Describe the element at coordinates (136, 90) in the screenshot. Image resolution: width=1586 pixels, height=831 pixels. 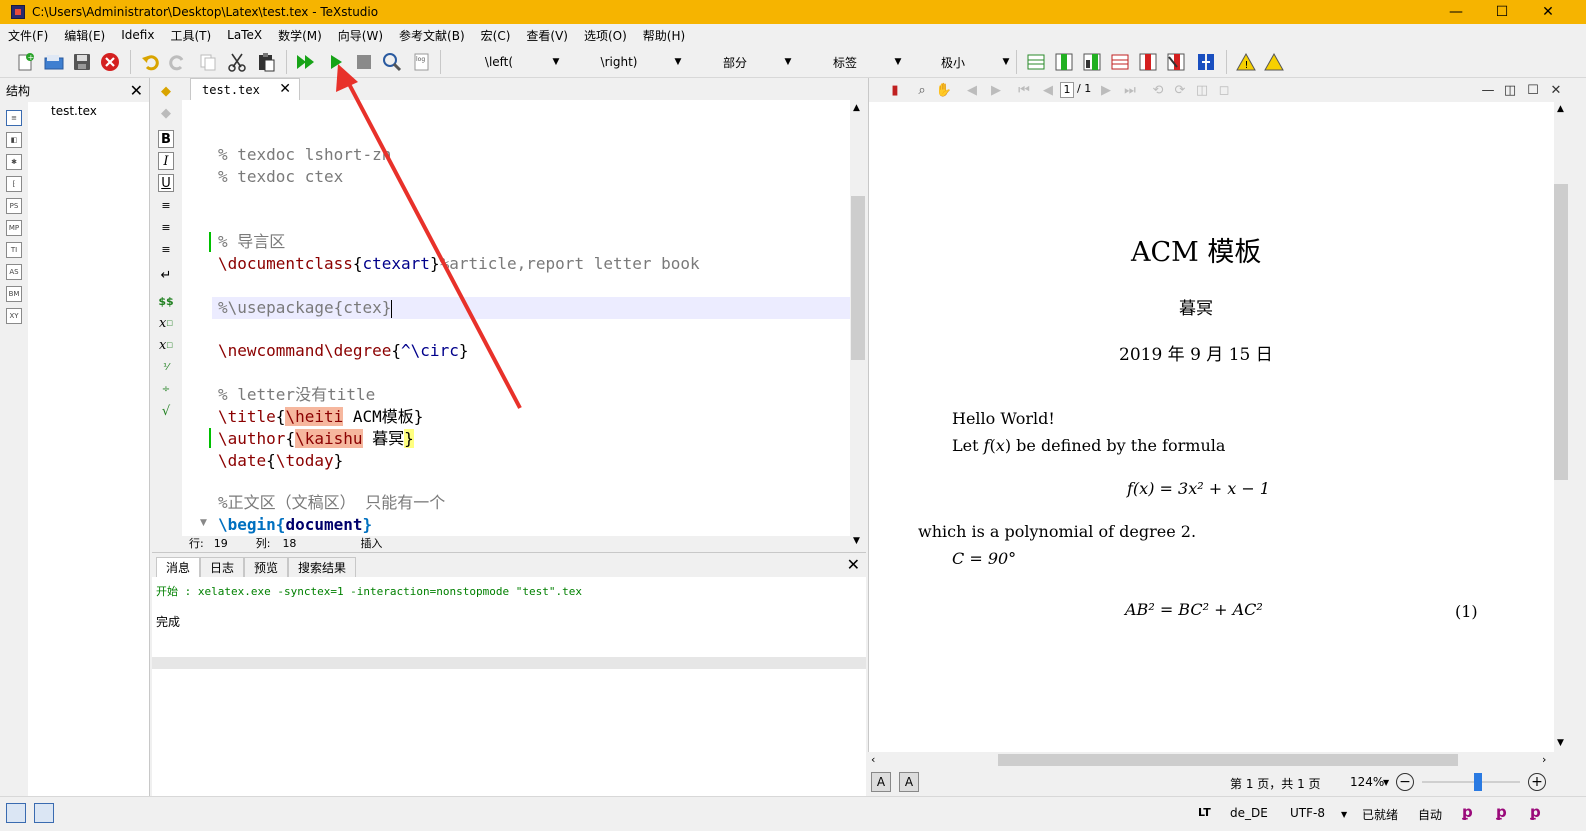
I see `structure-close-button: ✕` at that location.